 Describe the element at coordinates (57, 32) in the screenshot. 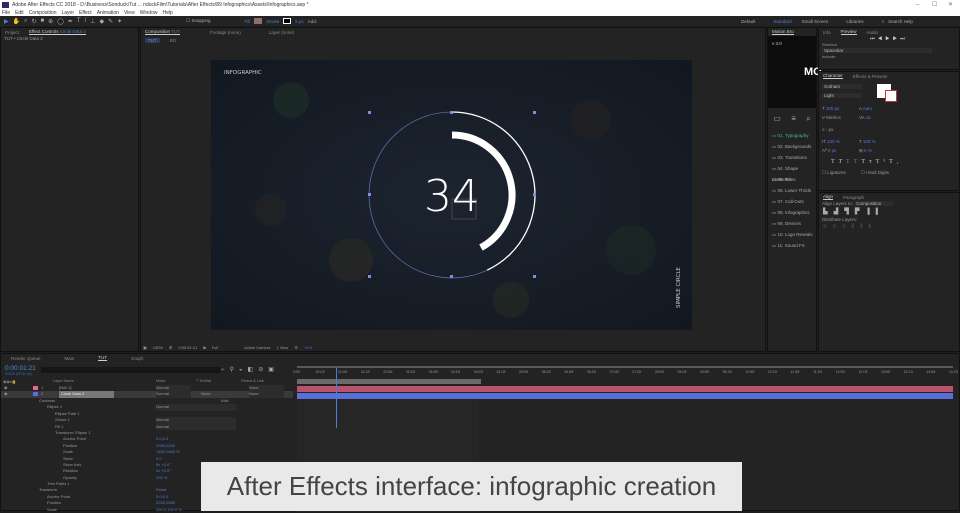

I see `tab-effect-controls: Effect Controls Circle Data 2` at that location.